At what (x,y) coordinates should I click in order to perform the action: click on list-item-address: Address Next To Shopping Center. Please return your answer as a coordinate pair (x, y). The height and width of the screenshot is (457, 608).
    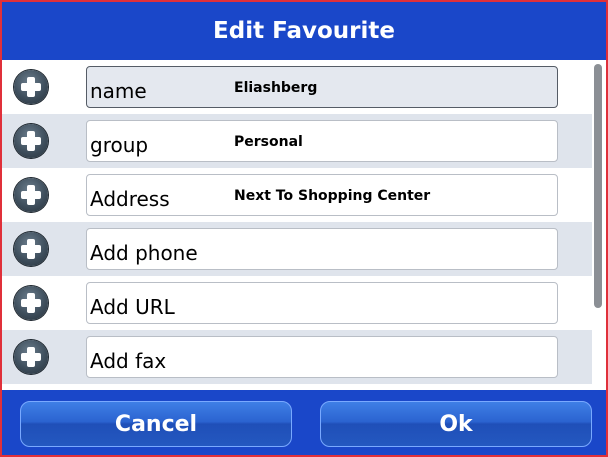
    Looking at the image, I should click on (297, 195).